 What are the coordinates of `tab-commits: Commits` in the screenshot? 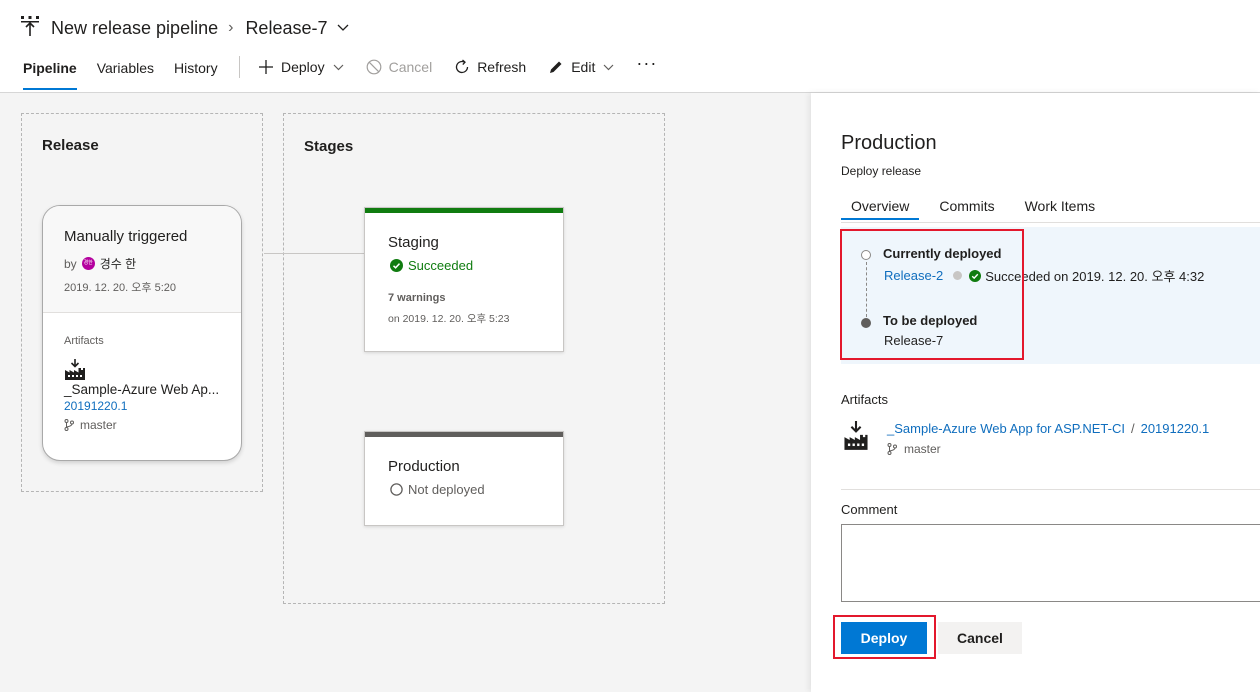 It's located at (971, 209).